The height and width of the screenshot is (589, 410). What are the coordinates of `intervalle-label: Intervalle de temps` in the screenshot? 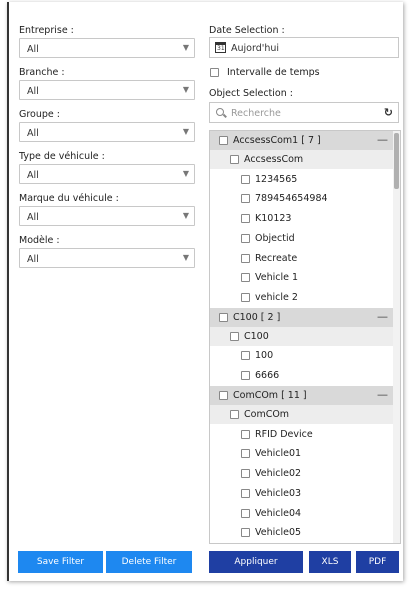 It's located at (273, 72).